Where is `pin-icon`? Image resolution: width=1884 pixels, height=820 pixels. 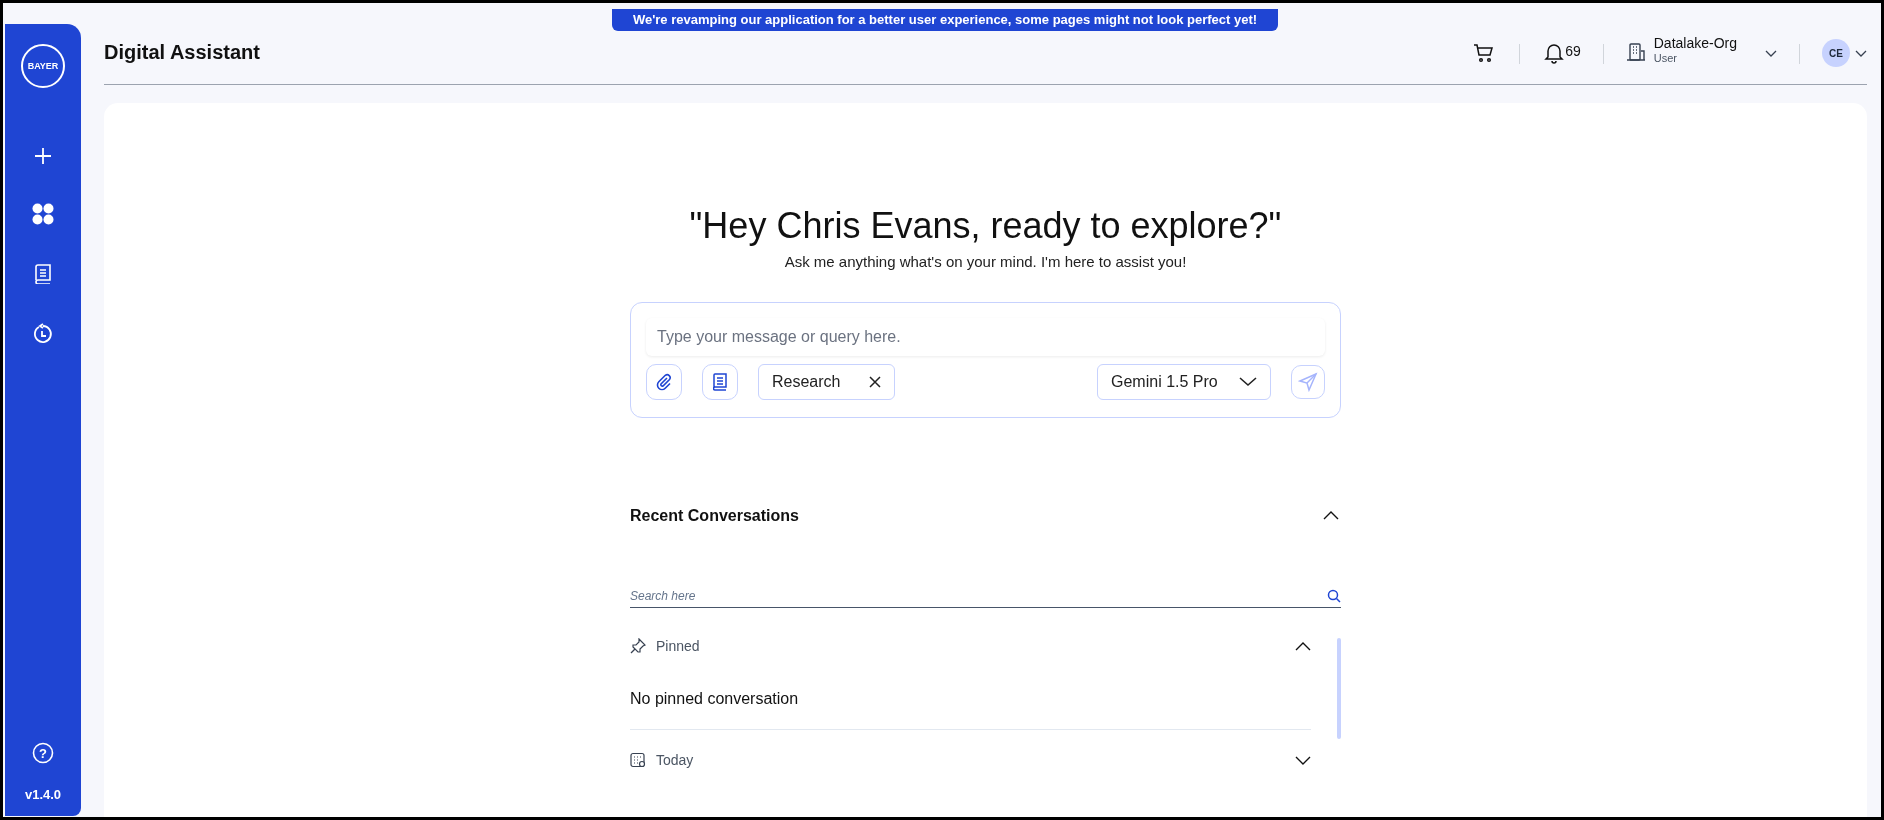
pin-icon is located at coordinates (638, 646).